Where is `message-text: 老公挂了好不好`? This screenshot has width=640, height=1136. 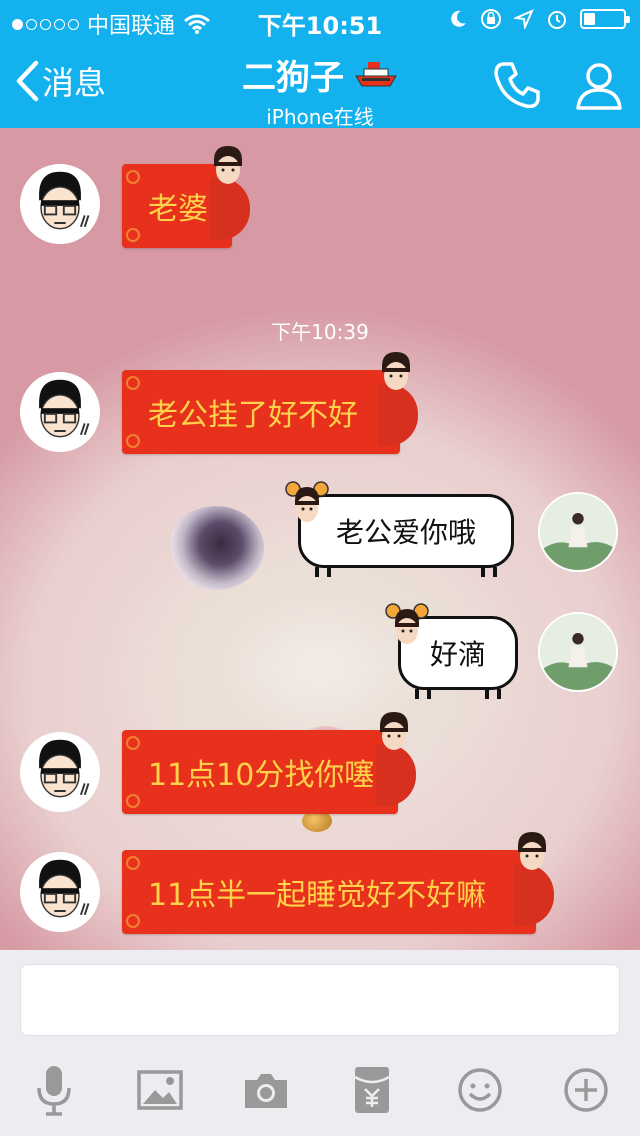
message-text: 老公挂了好不好 is located at coordinates (253, 415).